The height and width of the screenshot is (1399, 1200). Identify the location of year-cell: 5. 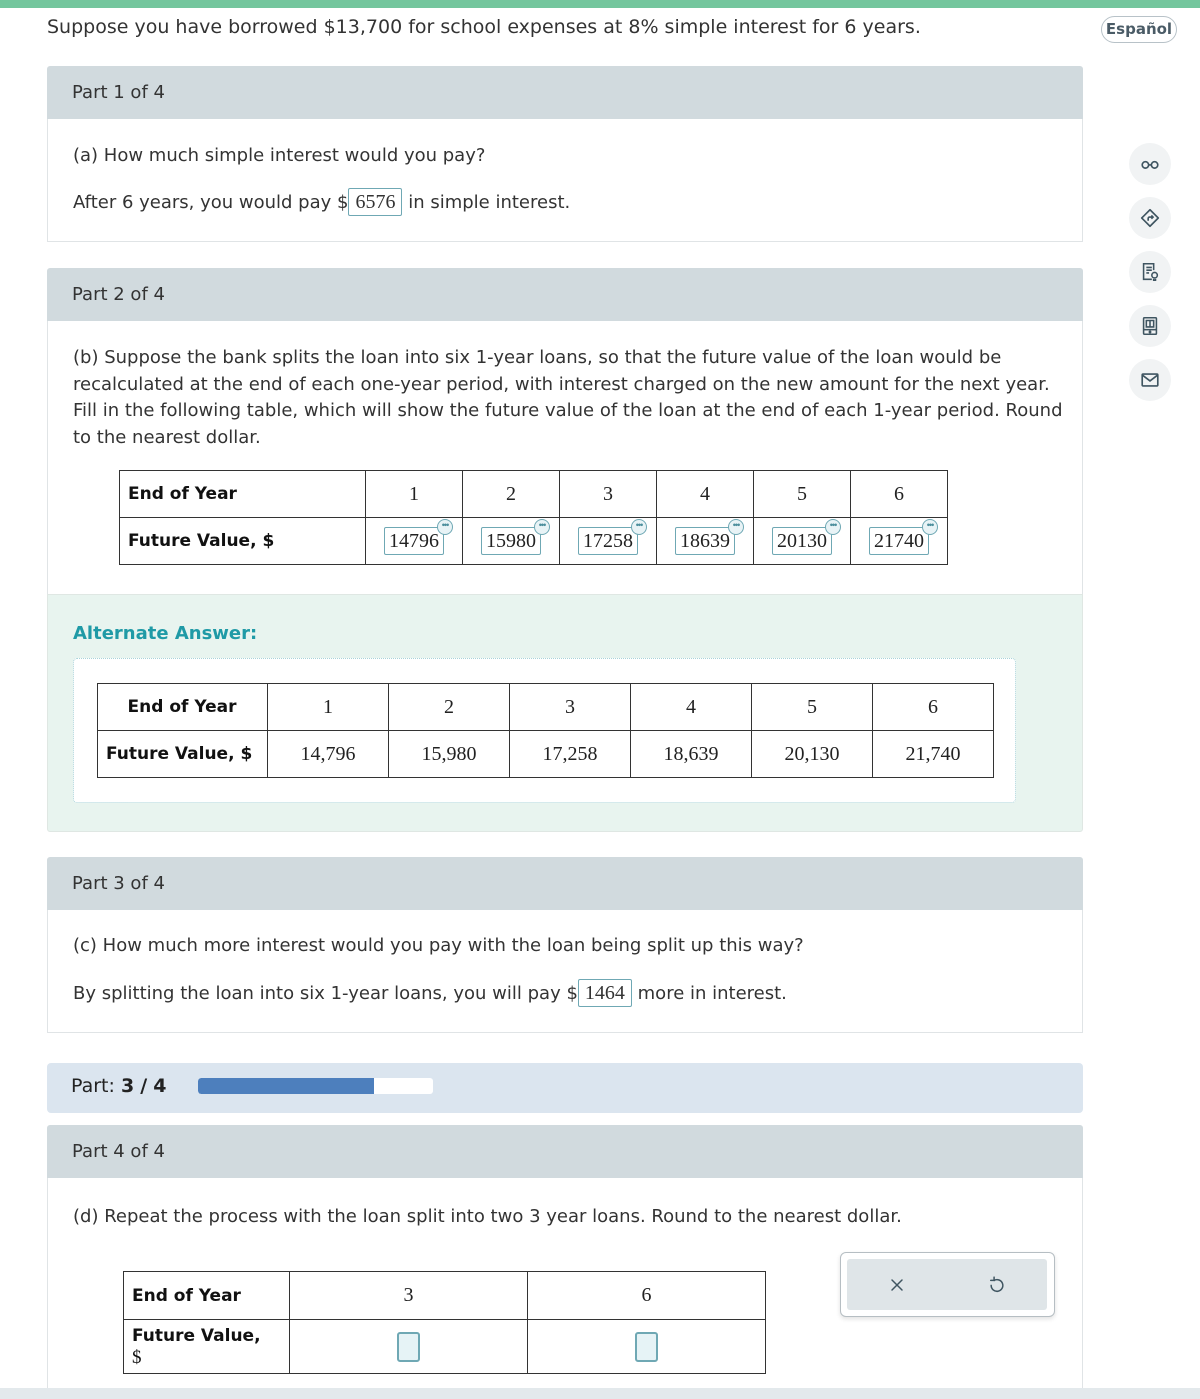
(802, 494).